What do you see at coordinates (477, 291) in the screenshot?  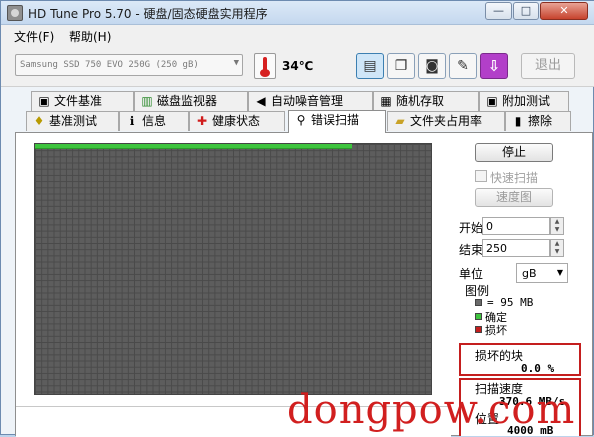 I see `legend-title: 图例` at bounding box center [477, 291].